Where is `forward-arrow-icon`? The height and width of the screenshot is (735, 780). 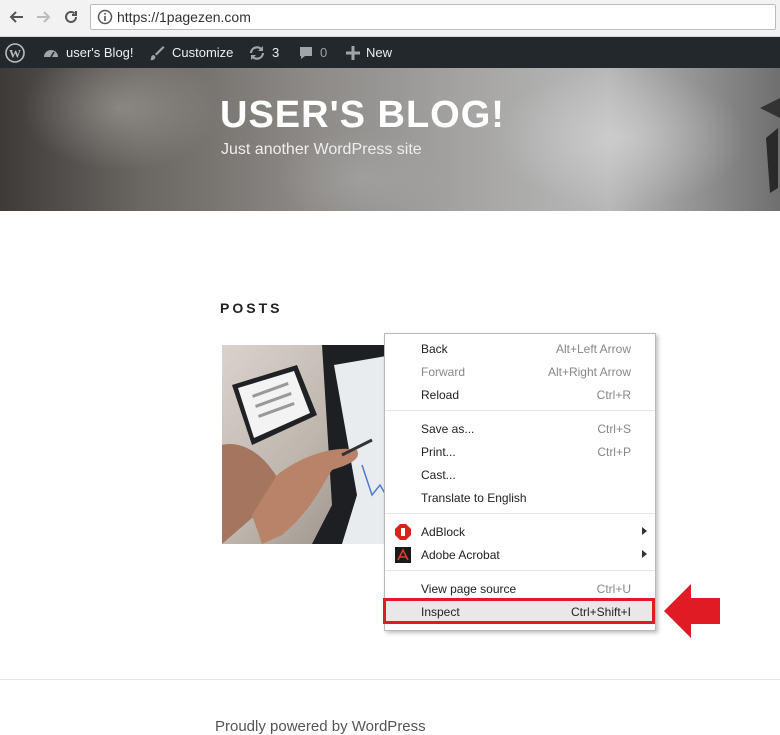
forward-arrow-icon is located at coordinates (44, 17).